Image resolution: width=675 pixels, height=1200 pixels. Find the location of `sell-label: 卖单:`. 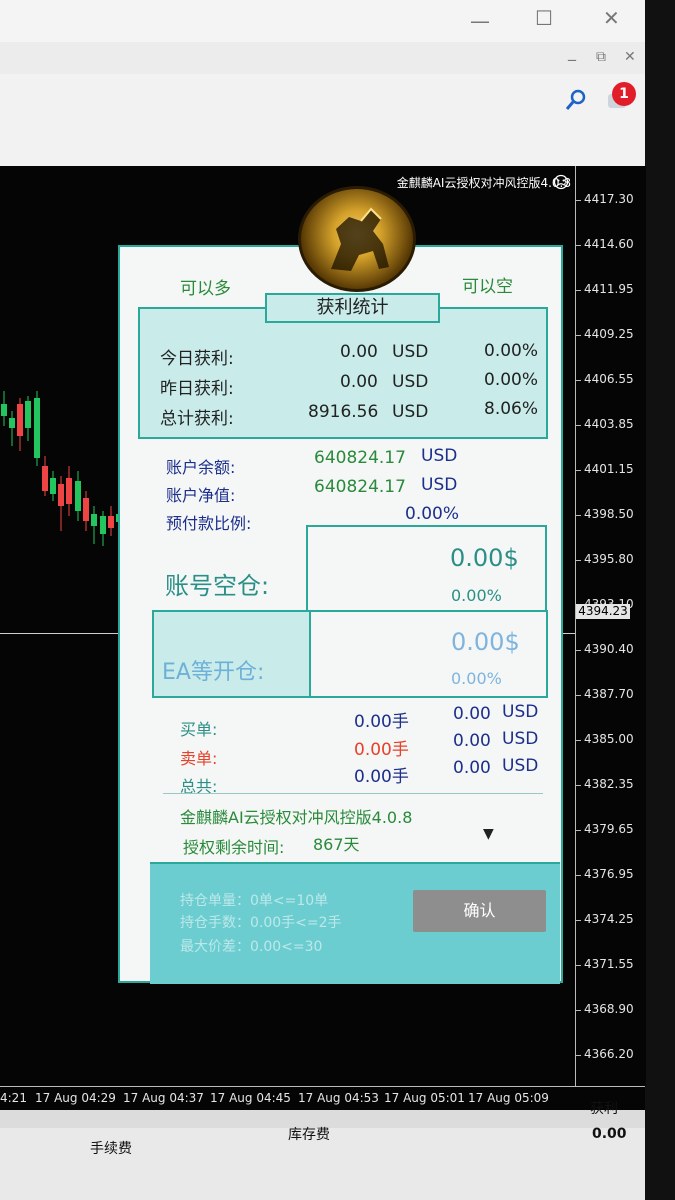

sell-label: 卖单: is located at coordinates (199, 758).